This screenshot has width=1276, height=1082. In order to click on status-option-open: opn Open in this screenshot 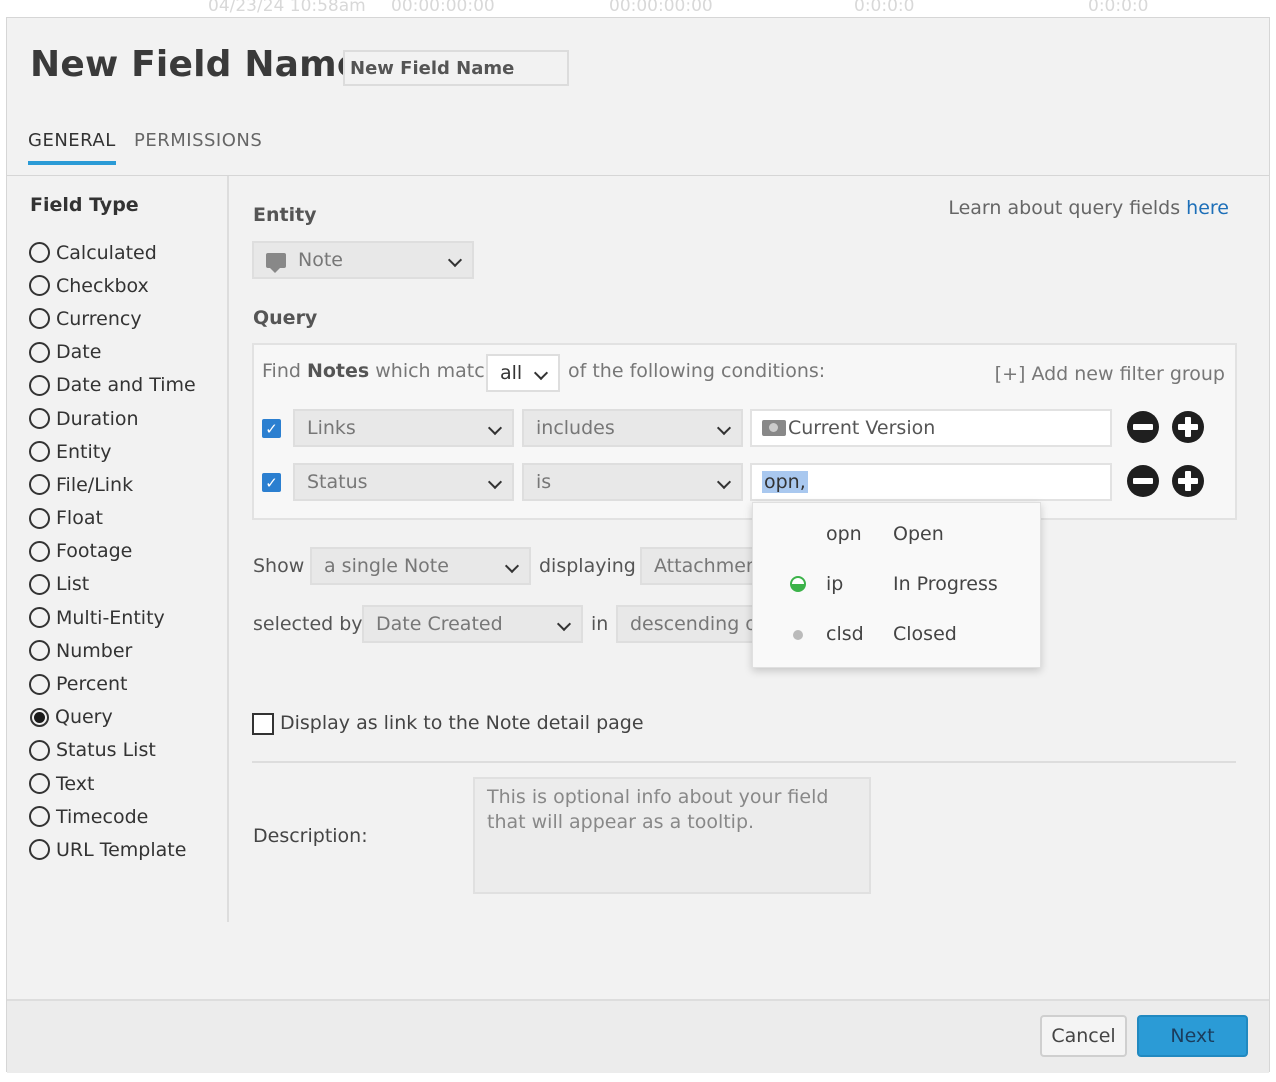, I will do `click(897, 534)`.